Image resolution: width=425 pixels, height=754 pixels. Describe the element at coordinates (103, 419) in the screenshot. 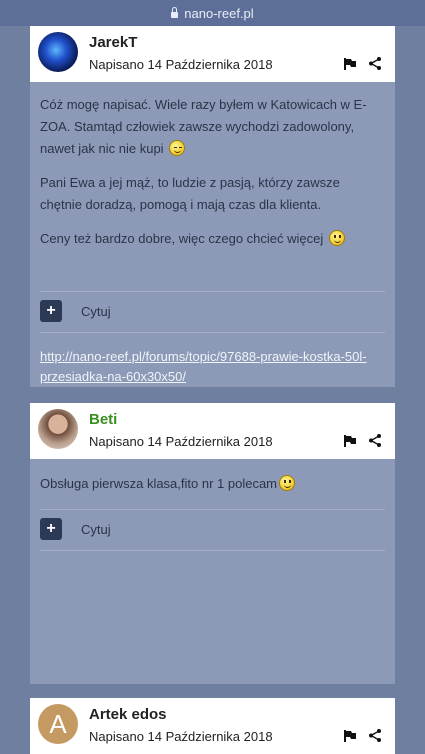

I see `author-name: Beti` at that location.